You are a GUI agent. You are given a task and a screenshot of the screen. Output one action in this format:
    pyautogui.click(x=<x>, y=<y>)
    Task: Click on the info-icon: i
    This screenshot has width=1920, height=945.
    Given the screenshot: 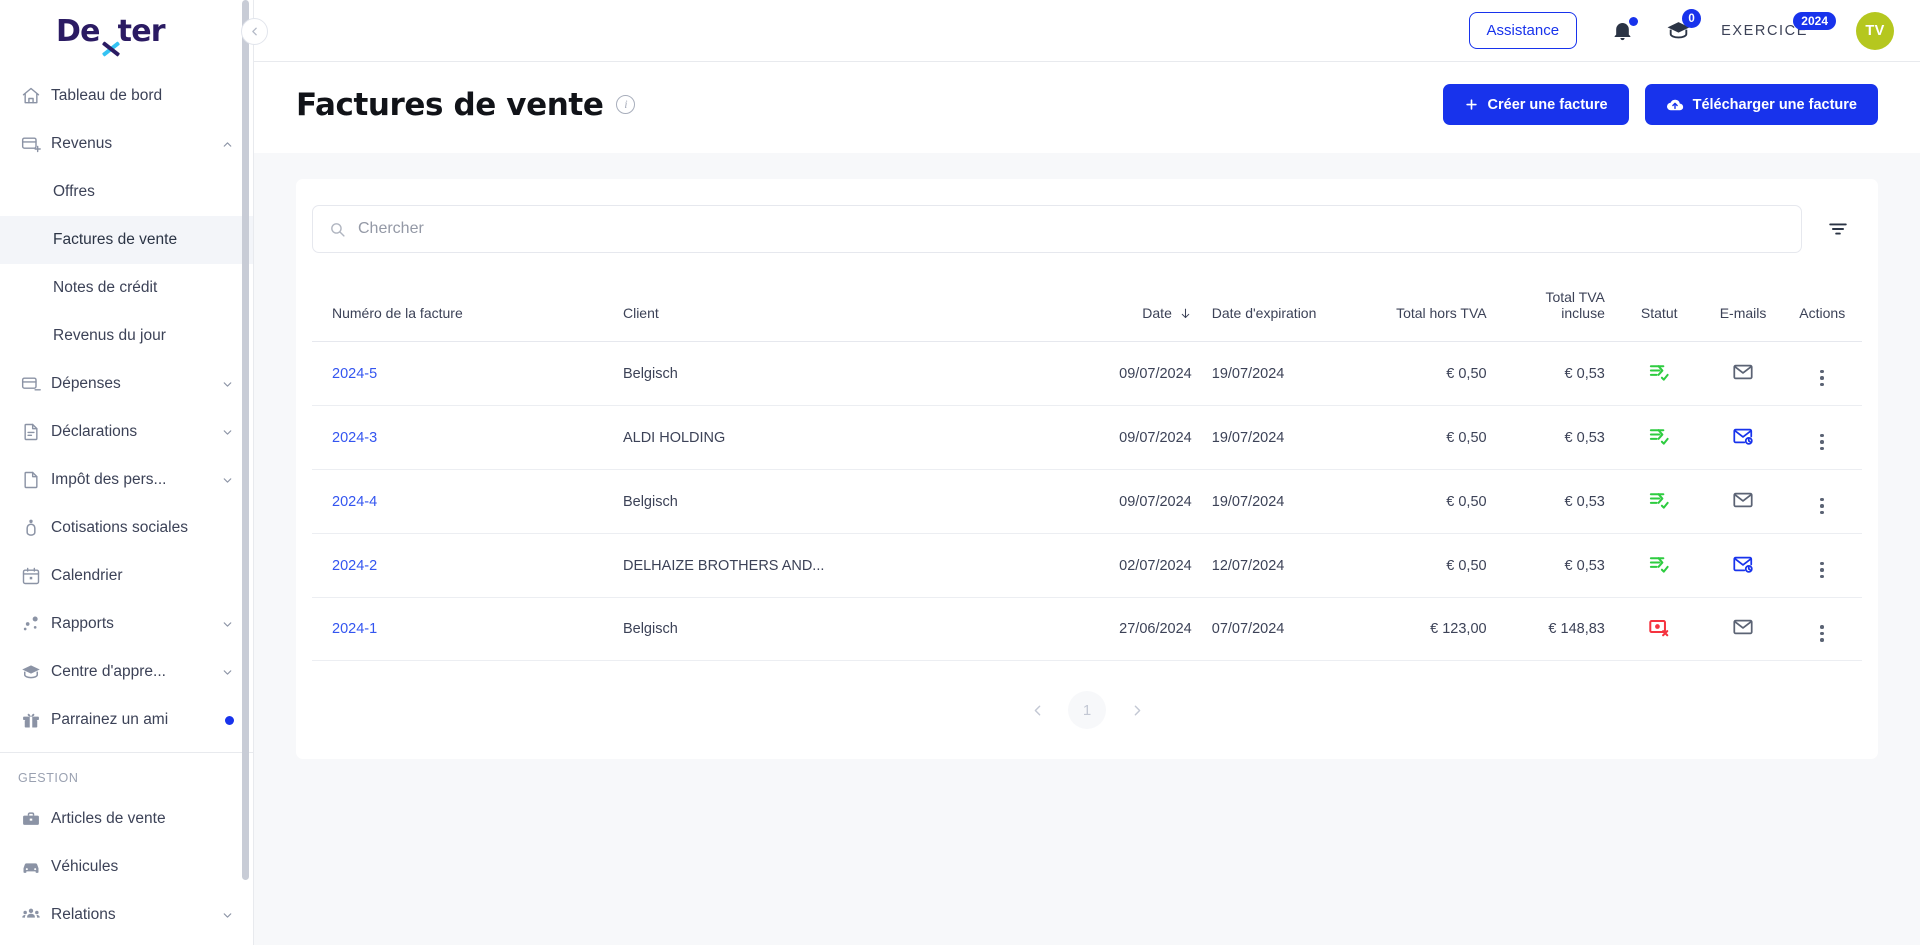 What is the action you would take?
    pyautogui.click(x=626, y=104)
    